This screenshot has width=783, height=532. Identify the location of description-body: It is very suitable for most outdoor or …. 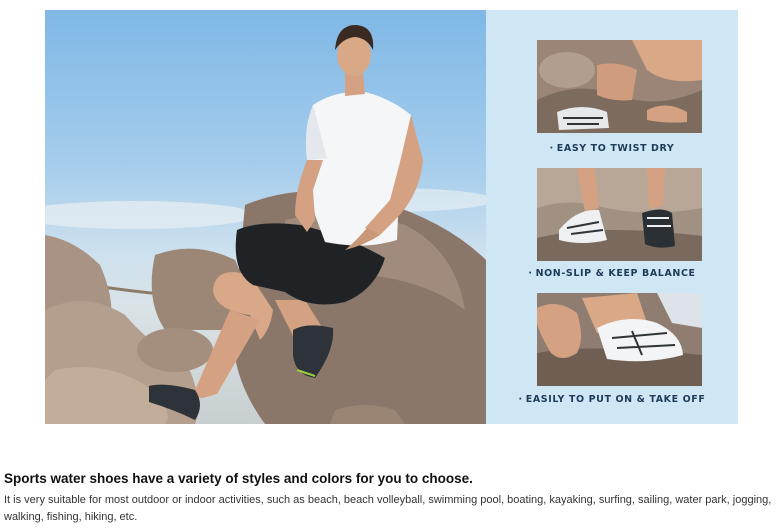
(388, 508).